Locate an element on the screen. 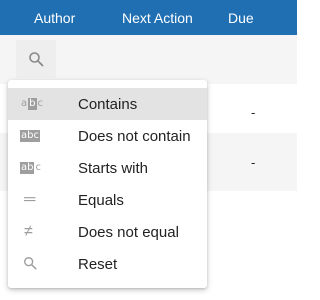 Image resolution: width=320 pixels, height=300 pixels. equals-icon: ═ is located at coordinates (30, 199).